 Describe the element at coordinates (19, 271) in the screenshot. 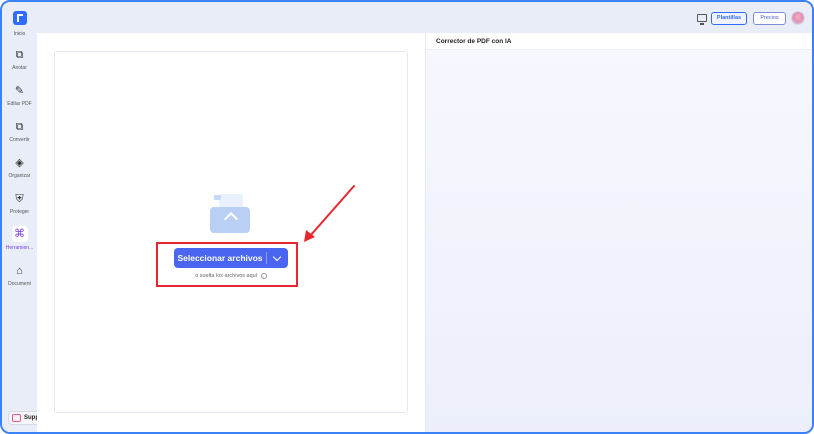

I see `document-home-icon: ⌂` at that location.